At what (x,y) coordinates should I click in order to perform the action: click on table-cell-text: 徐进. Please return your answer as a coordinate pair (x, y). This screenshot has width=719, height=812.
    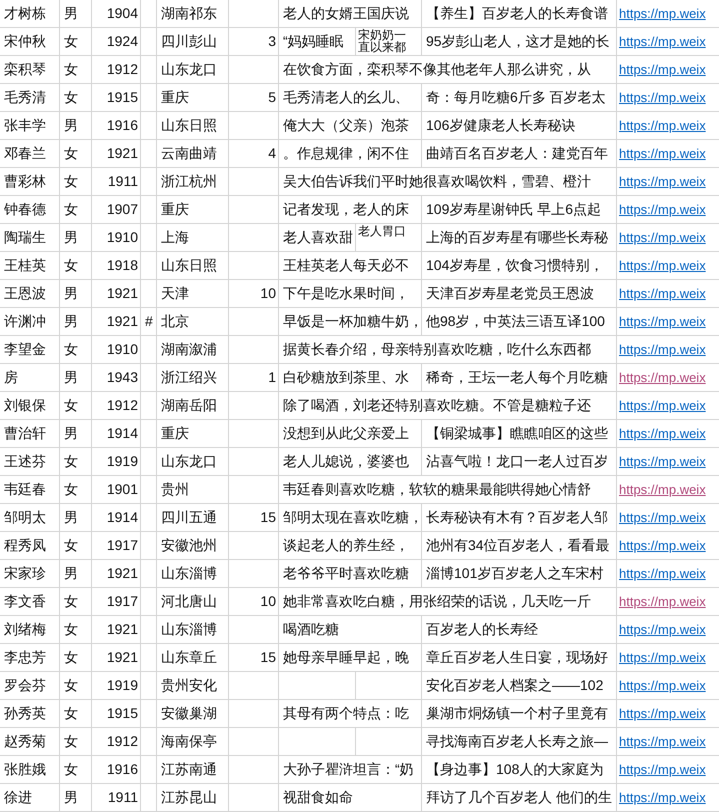
    Looking at the image, I should click on (18, 797).